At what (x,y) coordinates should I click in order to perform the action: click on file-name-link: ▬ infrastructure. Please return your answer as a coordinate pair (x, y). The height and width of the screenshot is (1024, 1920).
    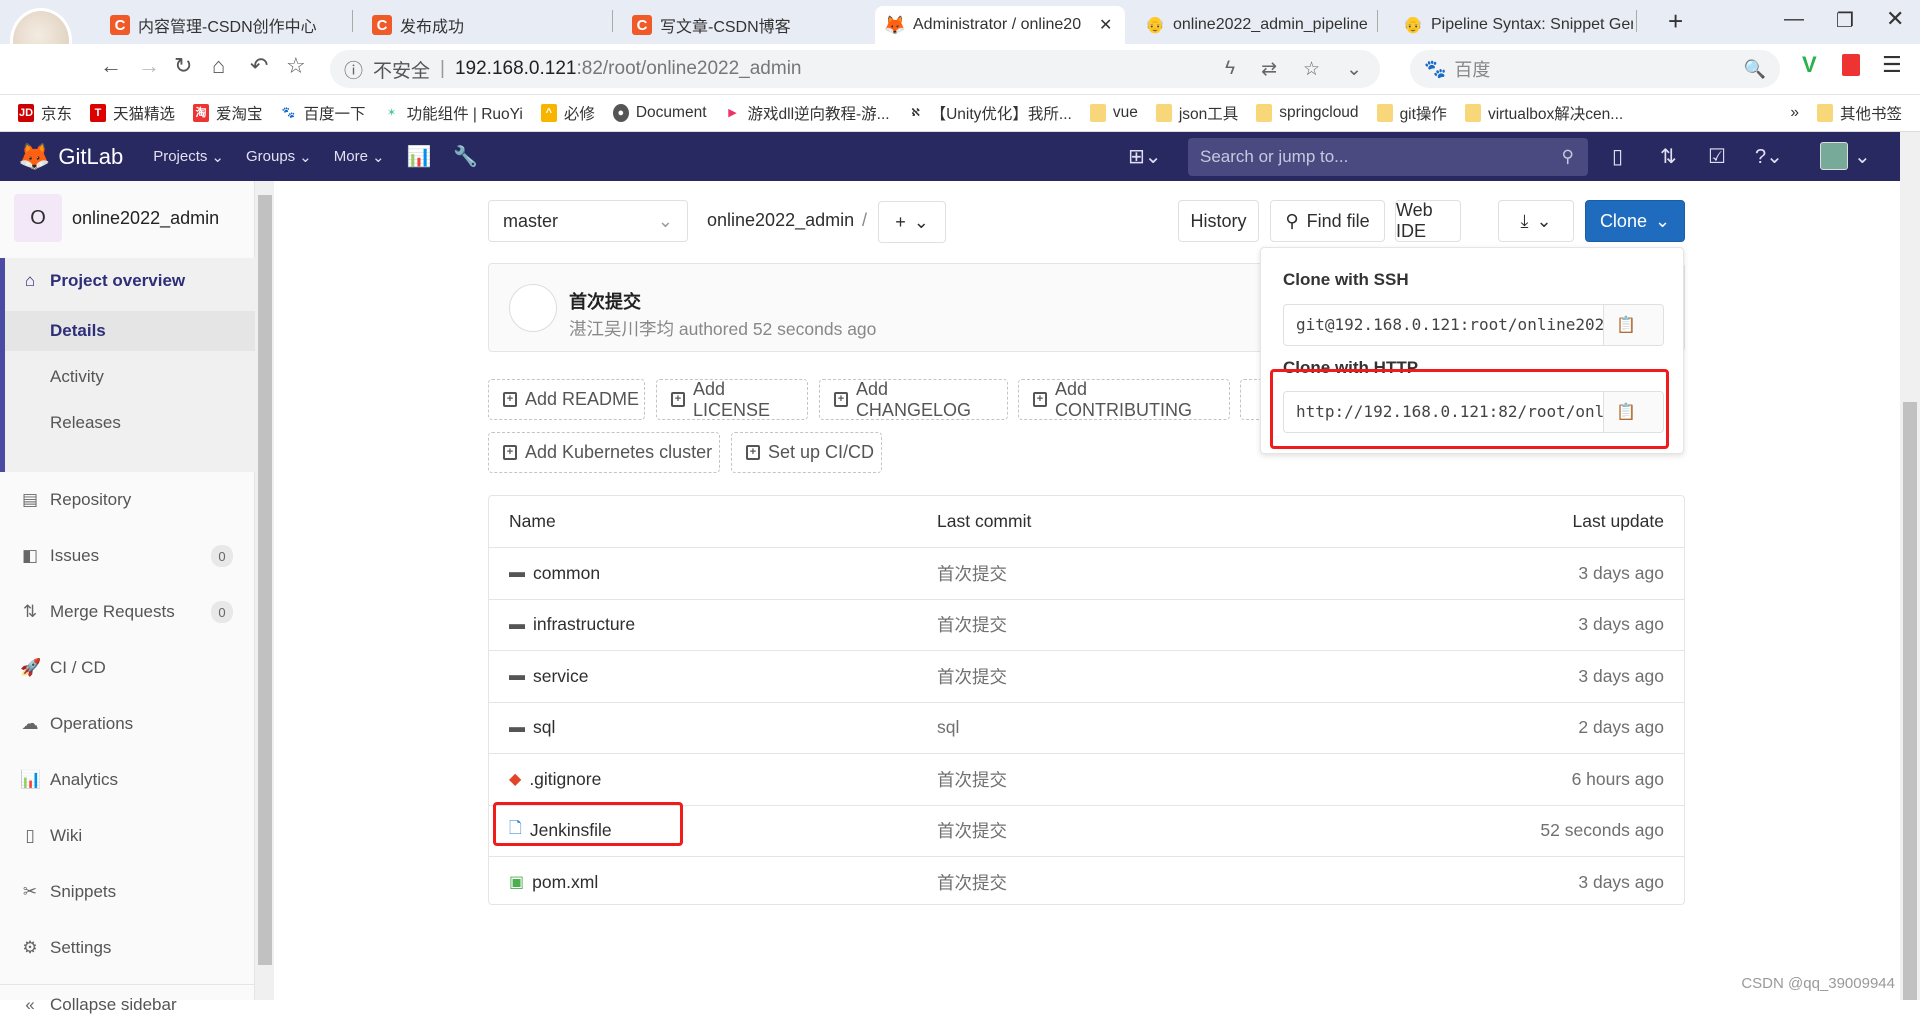
    Looking at the image, I should click on (572, 624).